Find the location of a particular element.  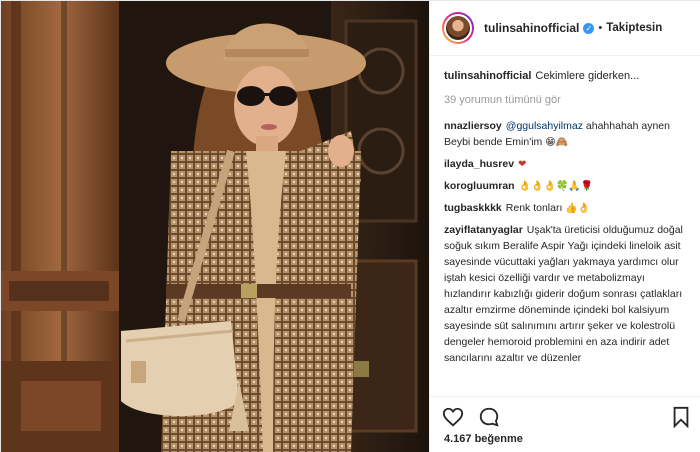

comment-text: Renk tonları is located at coordinates (534, 208).